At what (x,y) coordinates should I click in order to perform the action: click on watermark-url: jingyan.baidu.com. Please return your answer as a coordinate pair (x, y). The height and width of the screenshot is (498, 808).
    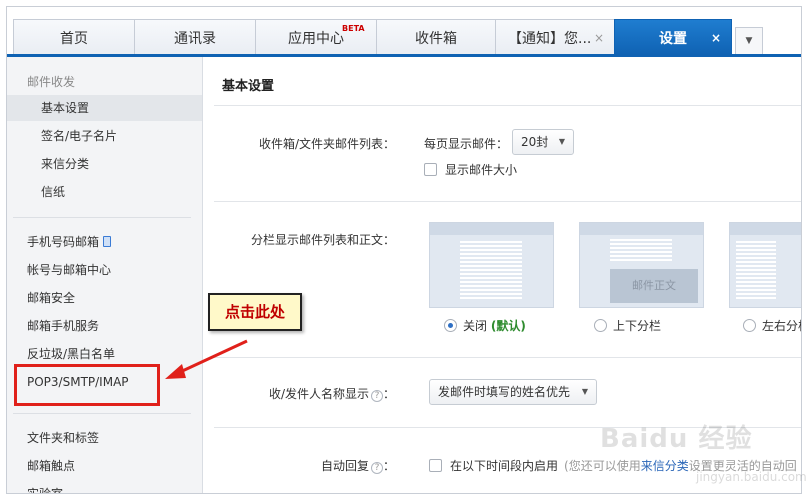
    Looking at the image, I should click on (751, 477).